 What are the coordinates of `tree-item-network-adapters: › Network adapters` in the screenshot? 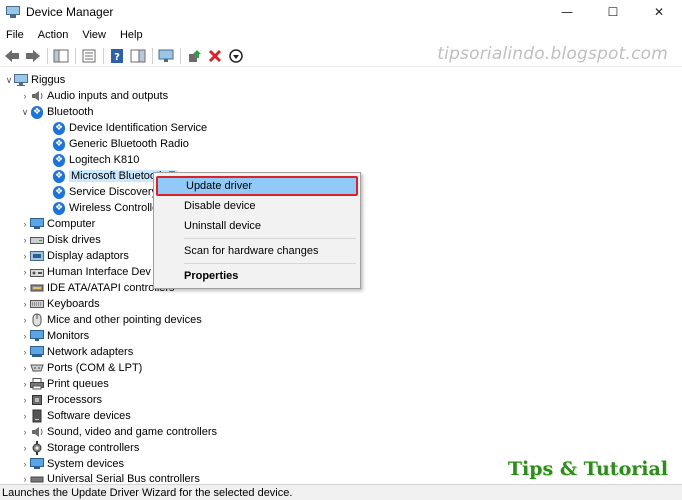 It's located at (76, 352).